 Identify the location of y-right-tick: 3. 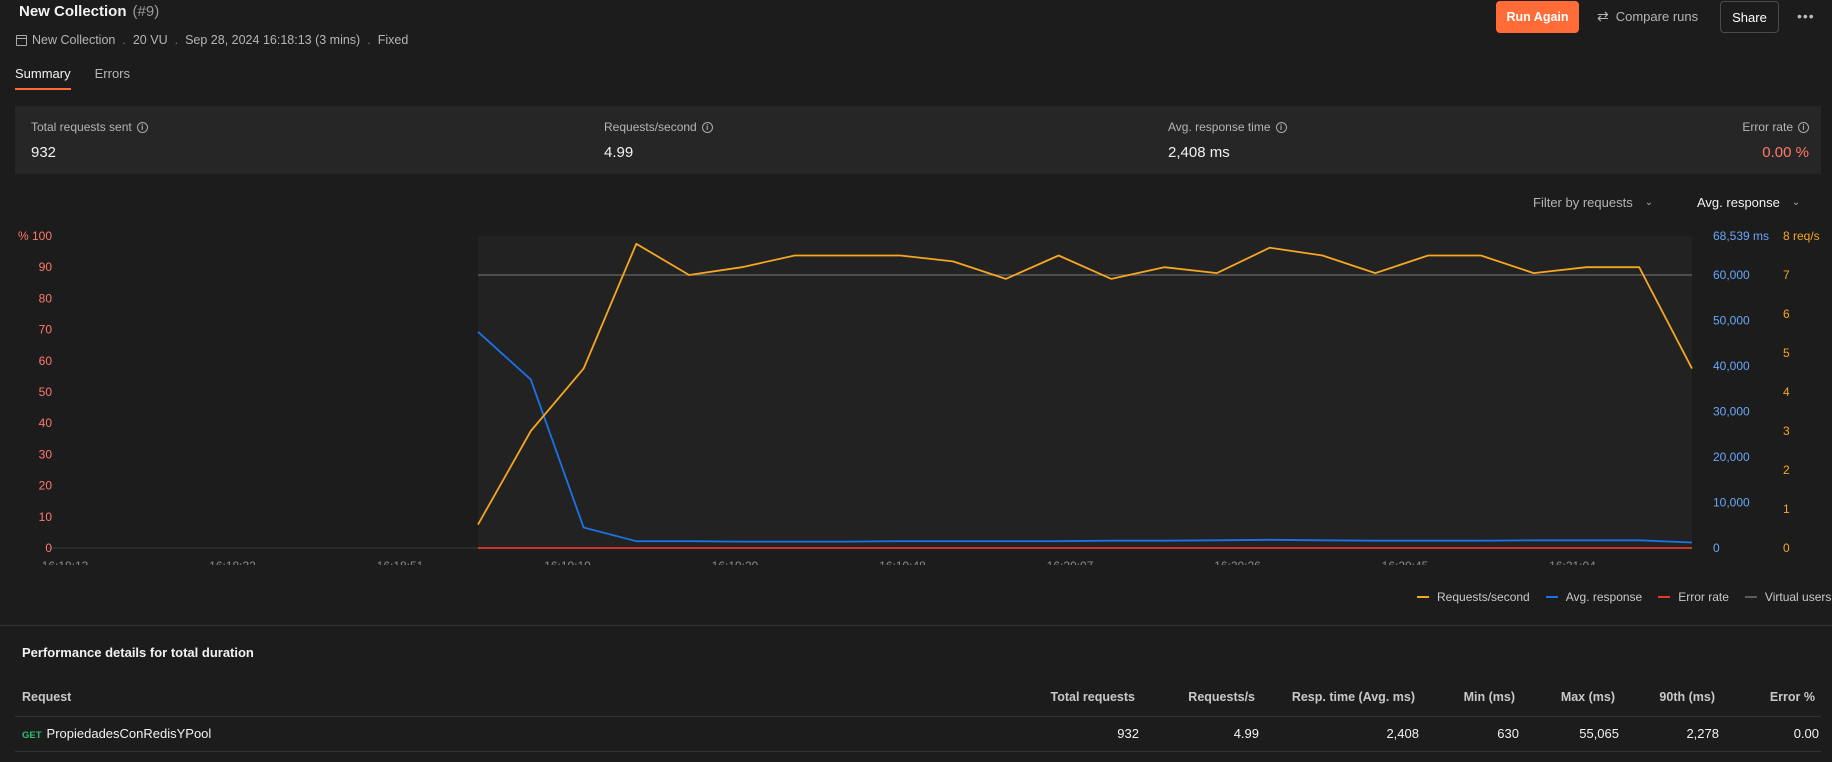
(1786, 431).